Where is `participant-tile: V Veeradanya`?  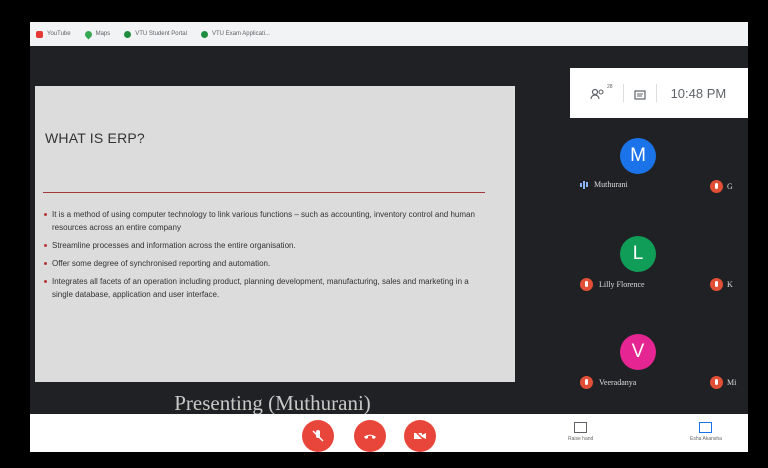
participant-tile: V Veeradanya is located at coordinates (635, 361).